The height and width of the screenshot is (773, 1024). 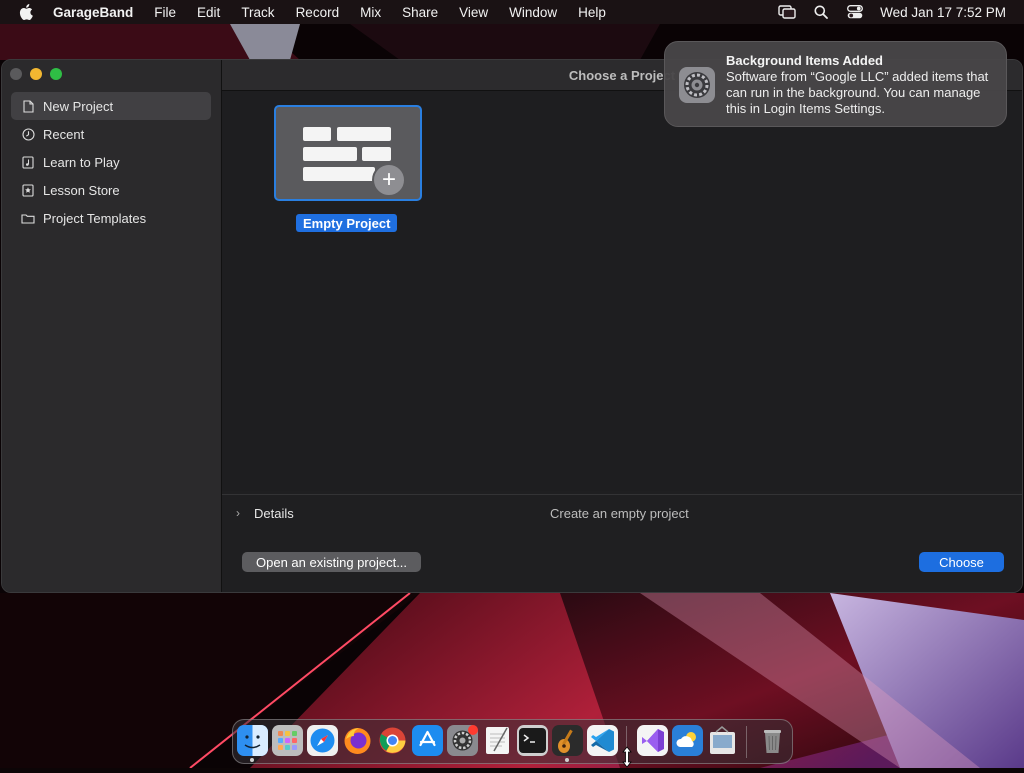 I want to click on sidebar-item-lesson-store: Lesson Store, so click(x=111, y=190).